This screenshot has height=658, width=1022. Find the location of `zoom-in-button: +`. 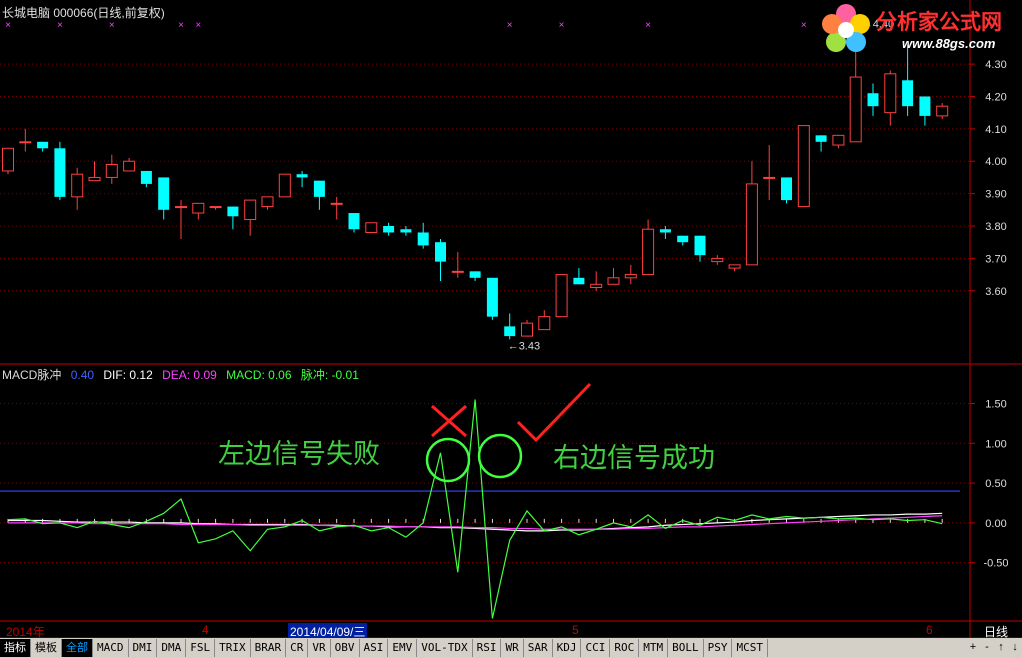

zoom-in-button: + is located at coordinates (973, 648).